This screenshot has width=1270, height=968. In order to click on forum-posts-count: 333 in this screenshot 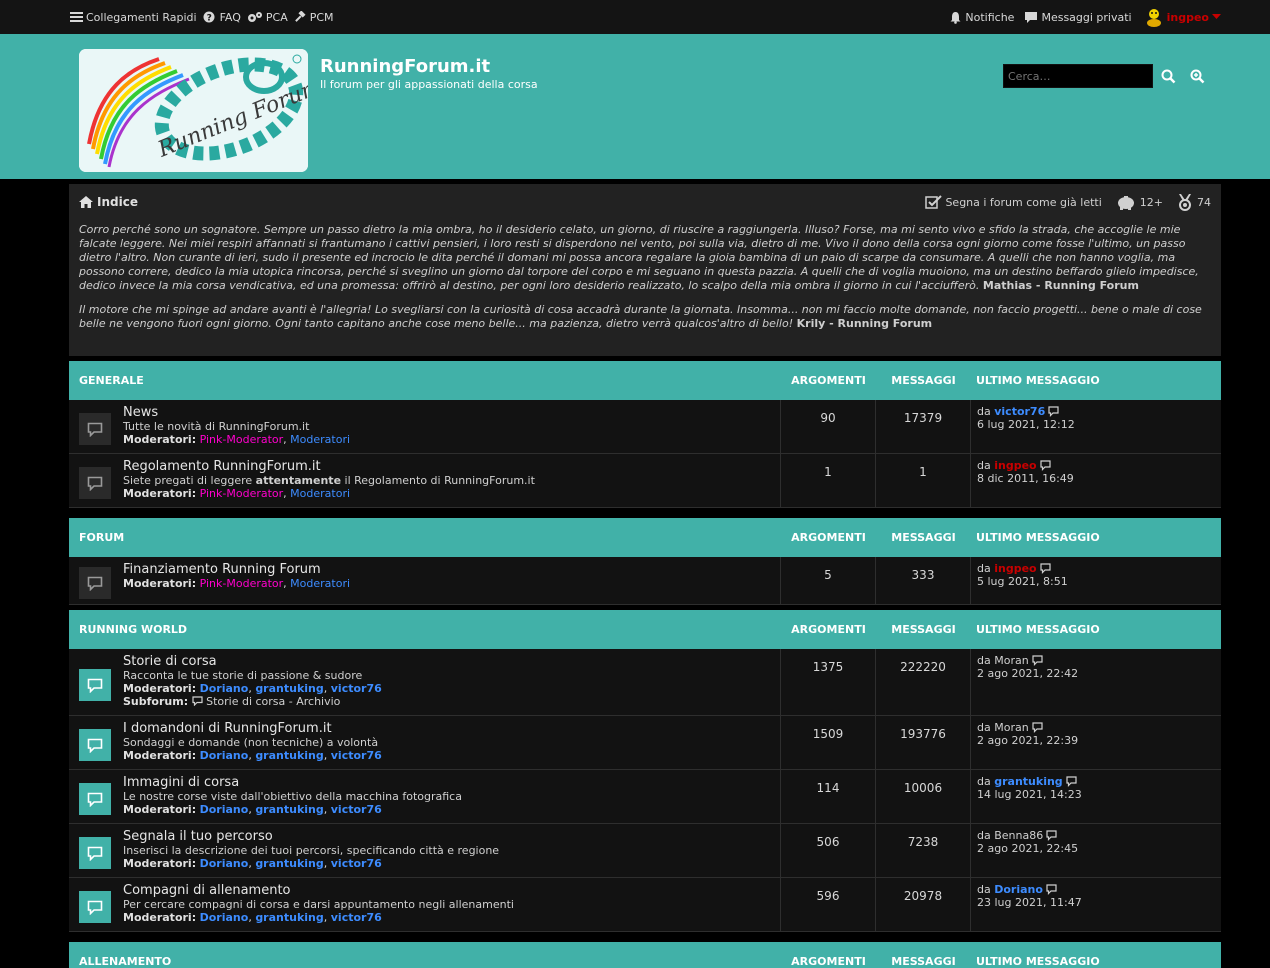, I will do `click(923, 580)`.